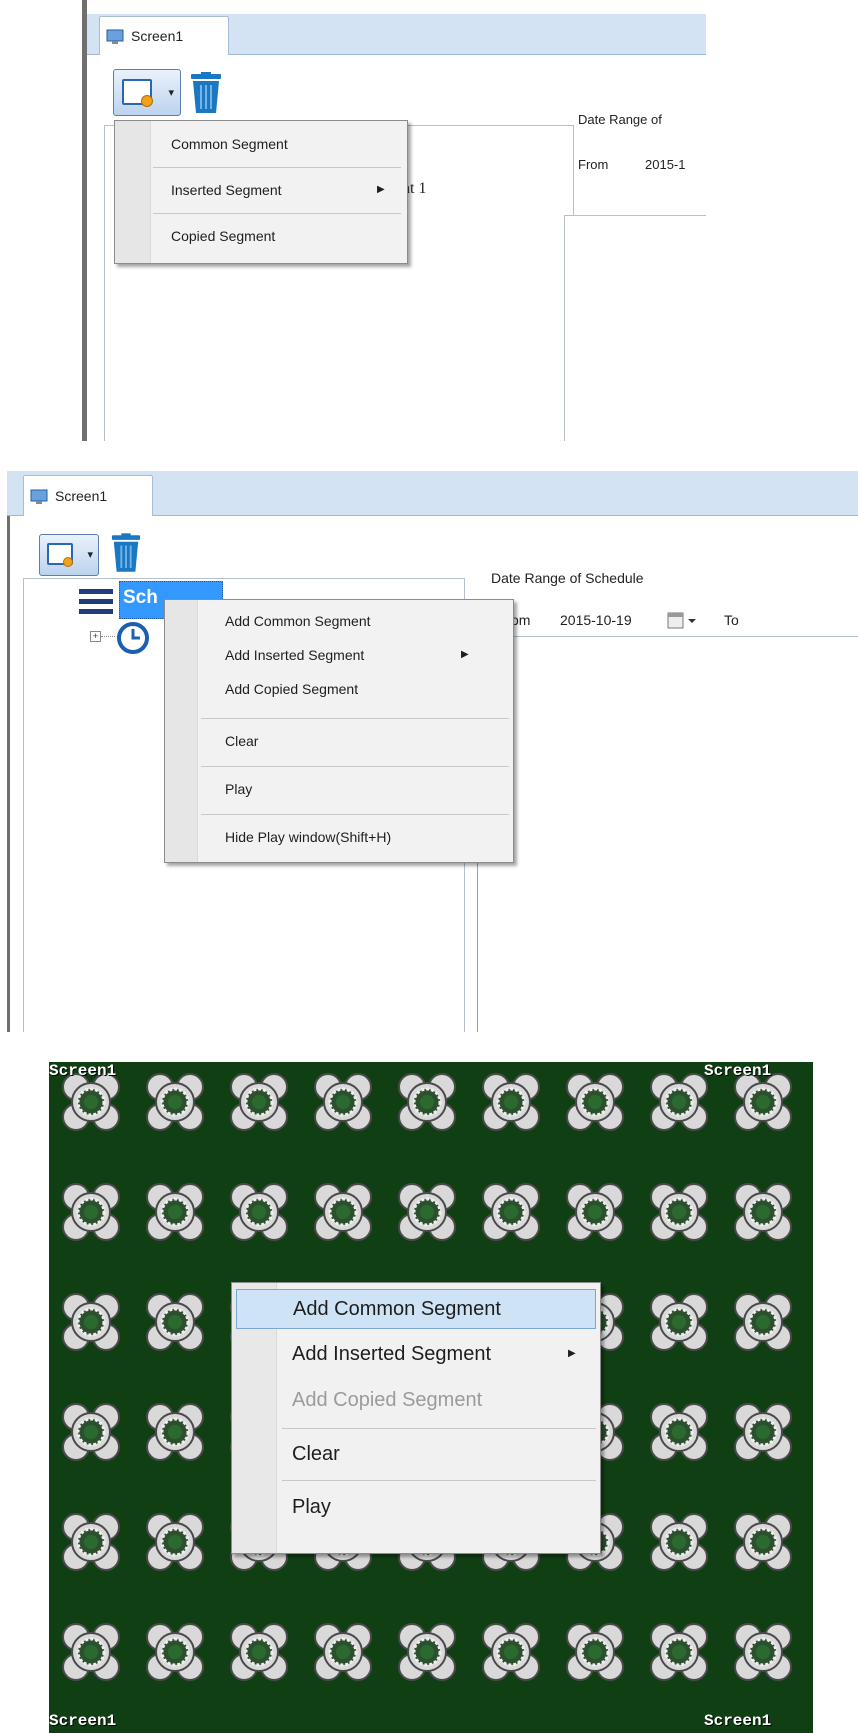  I want to click on calendar-icon, so click(683, 621).